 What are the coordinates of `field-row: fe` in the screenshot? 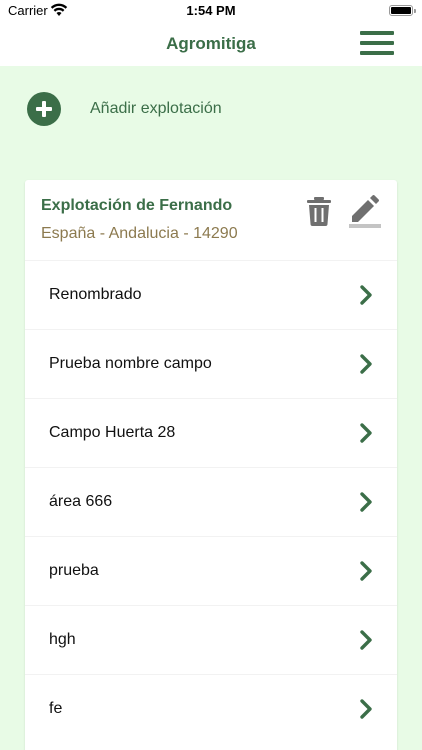 It's located at (211, 708).